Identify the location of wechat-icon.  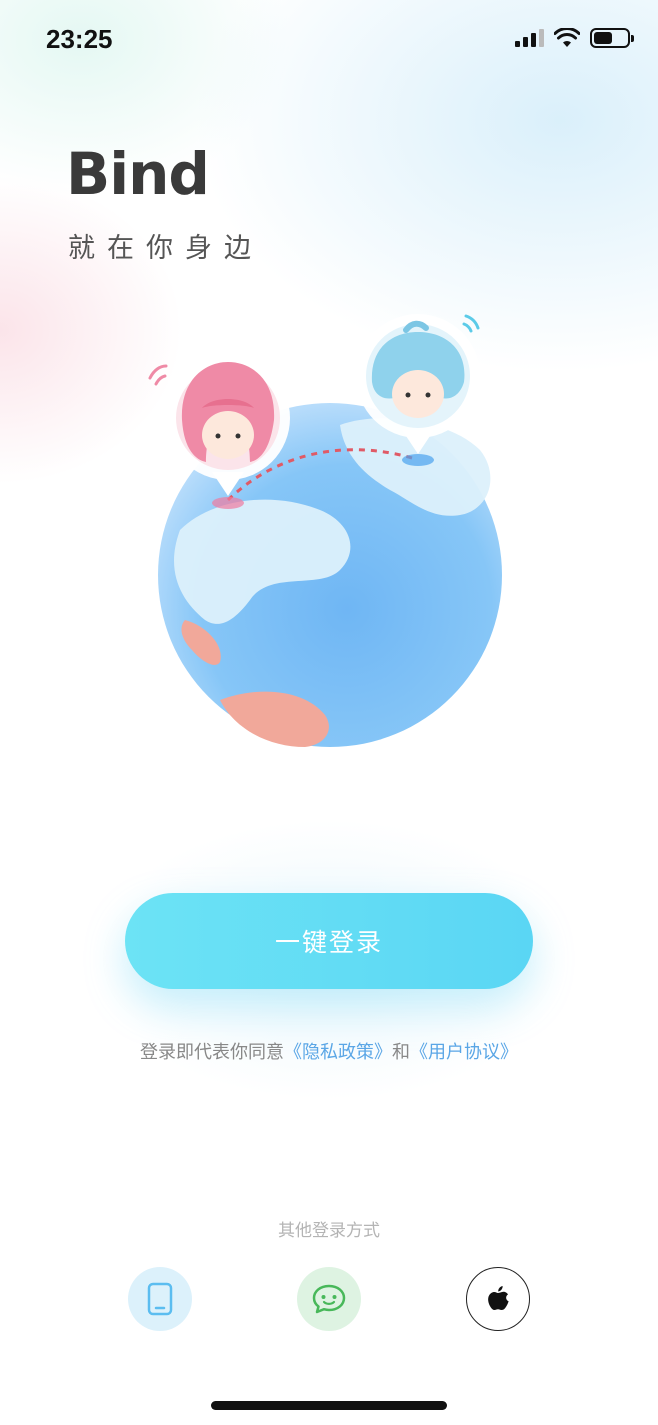
(329, 1299).